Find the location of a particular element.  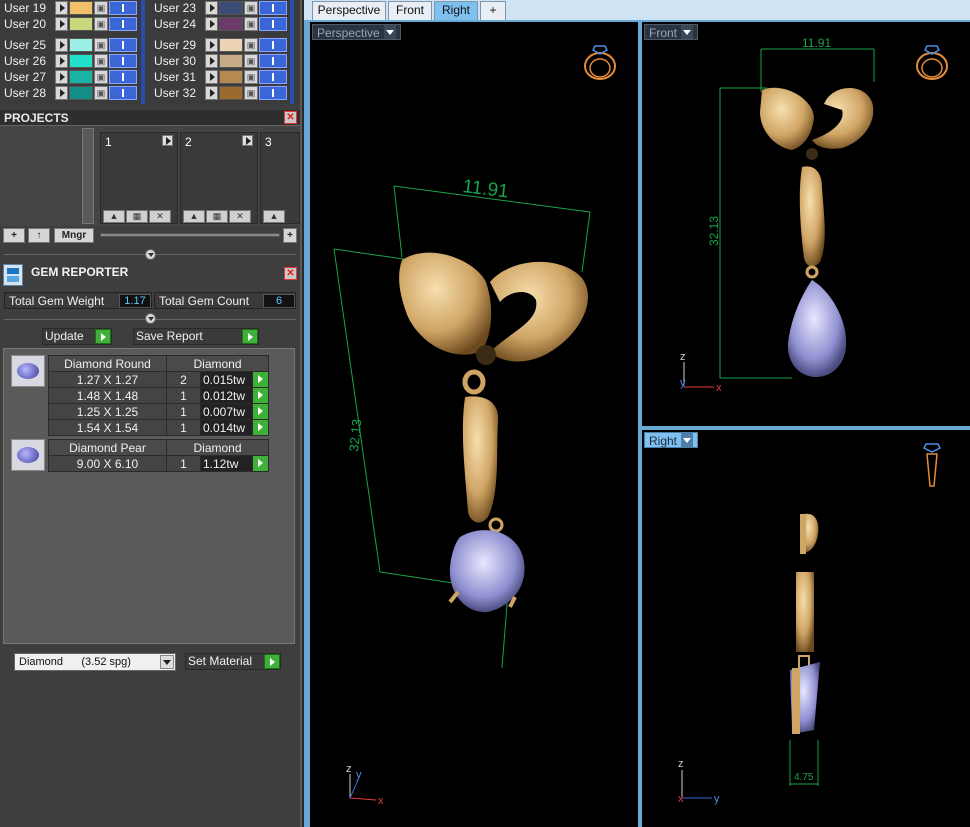

zoom-in-button: + is located at coordinates (290, 235).